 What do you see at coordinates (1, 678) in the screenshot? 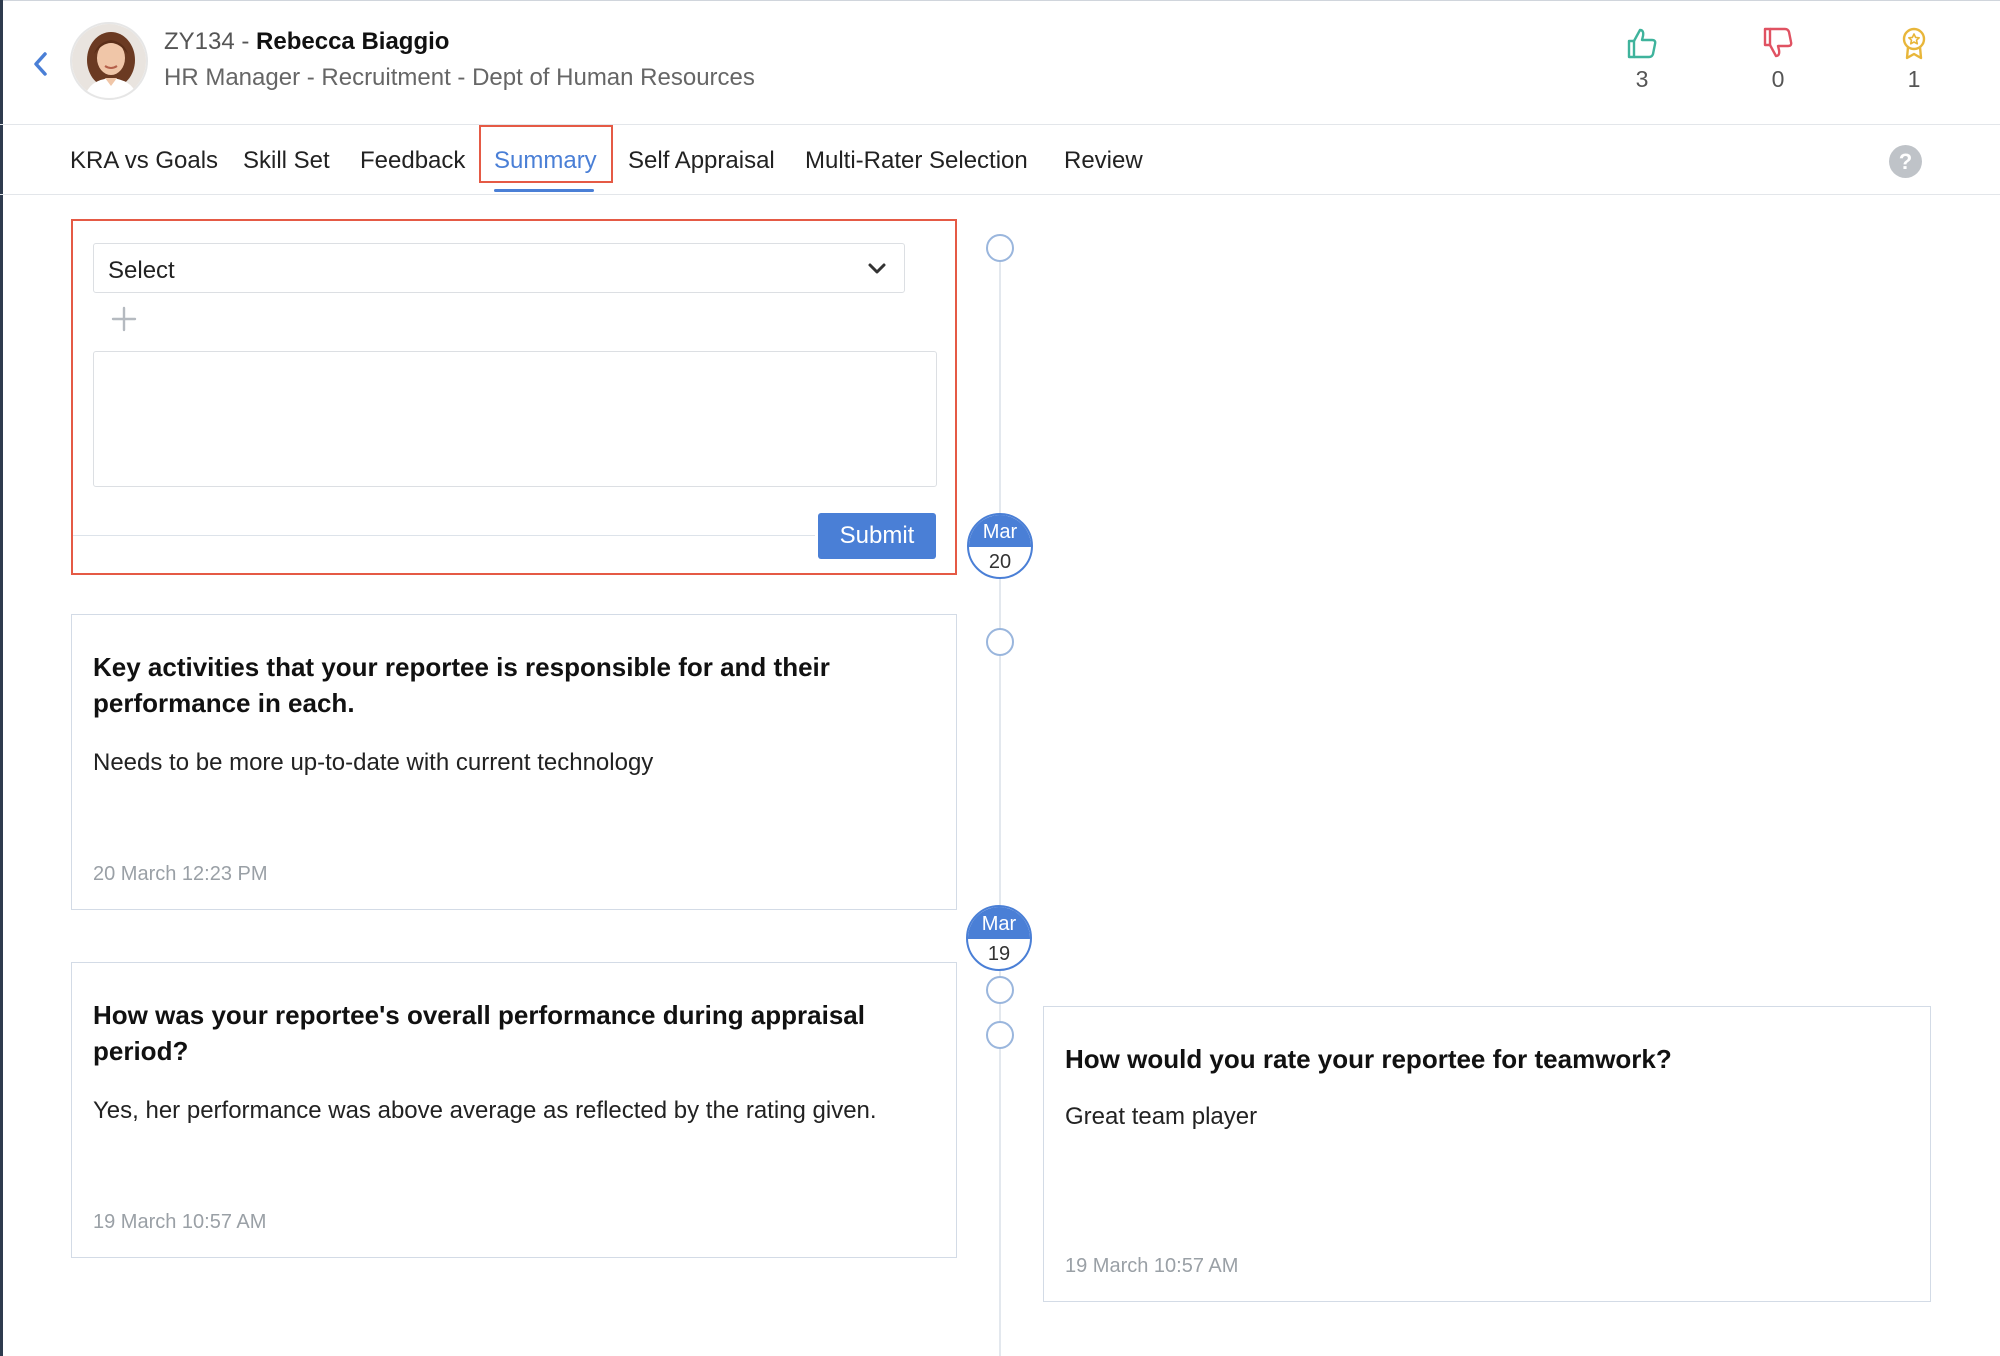
I see `window-left-border` at bounding box center [1, 678].